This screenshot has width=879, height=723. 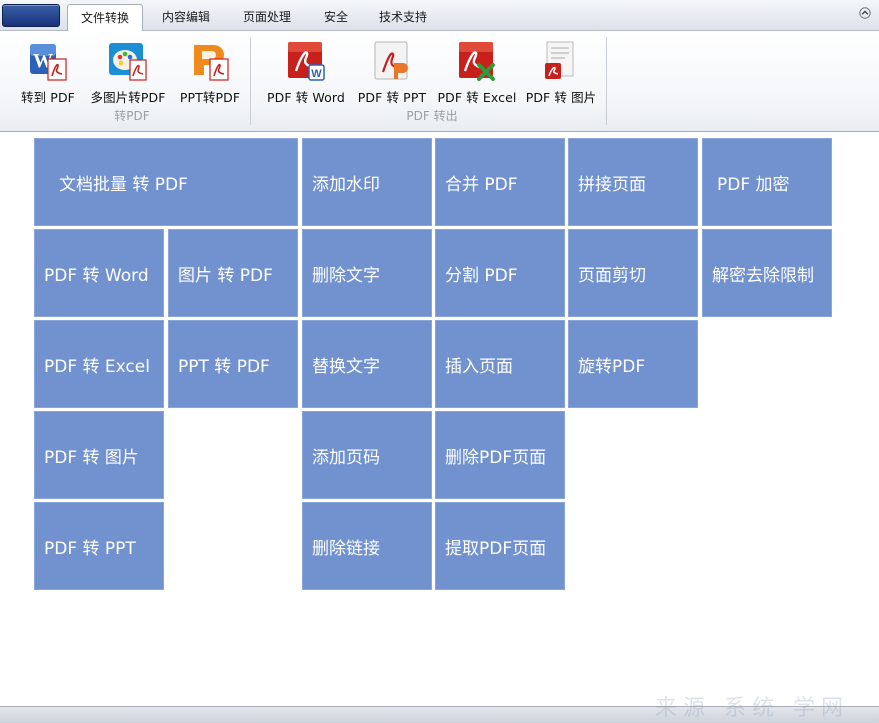 What do you see at coordinates (346, 457) in the screenshot?
I see `tile-label: 添加页码` at bounding box center [346, 457].